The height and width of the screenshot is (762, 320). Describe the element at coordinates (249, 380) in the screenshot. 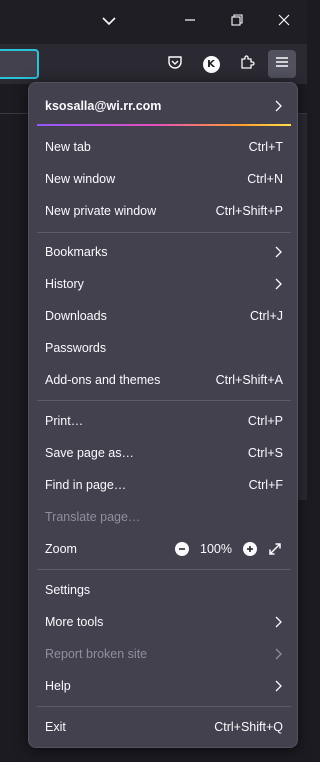

I see `shortcut-label: Ctrl+Shift+A` at that location.